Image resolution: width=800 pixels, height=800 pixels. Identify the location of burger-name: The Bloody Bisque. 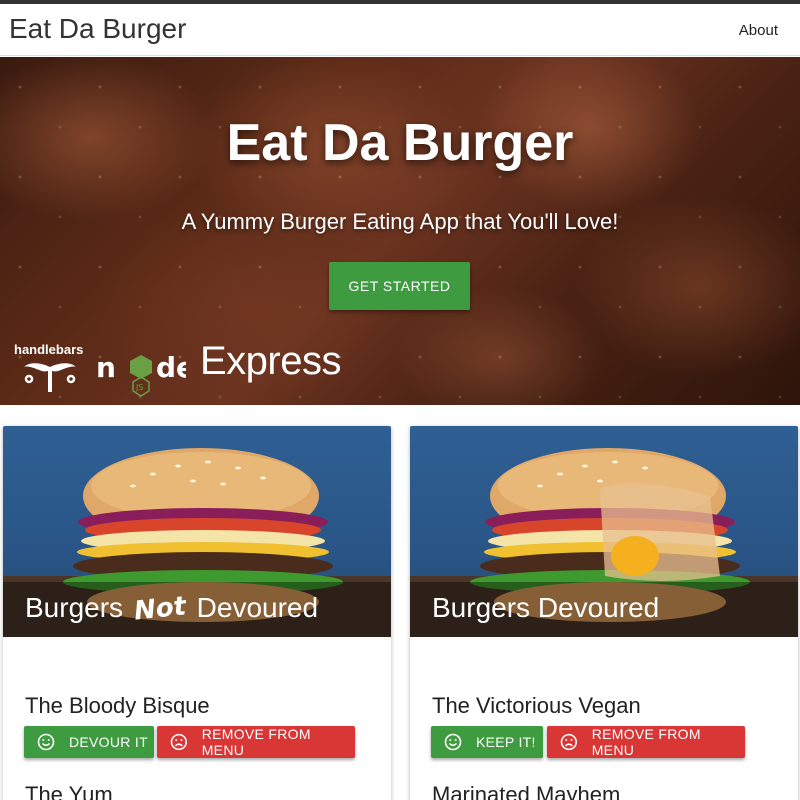
(117, 705).